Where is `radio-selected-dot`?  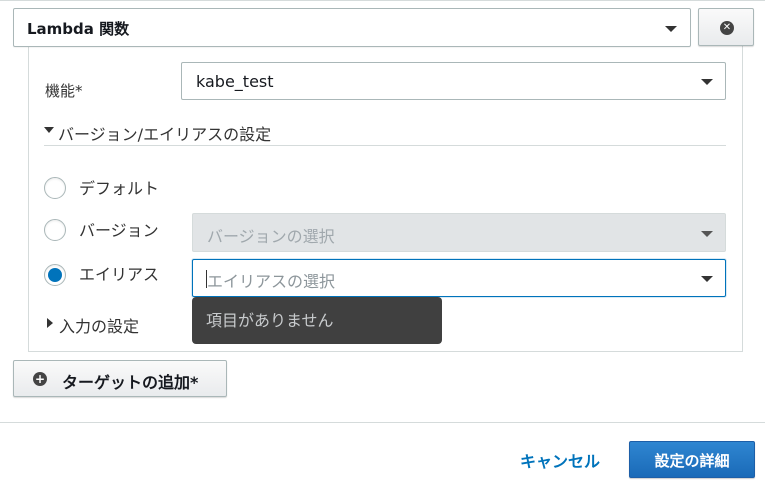
radio-selected-dot is located at coordinates (55, 275).